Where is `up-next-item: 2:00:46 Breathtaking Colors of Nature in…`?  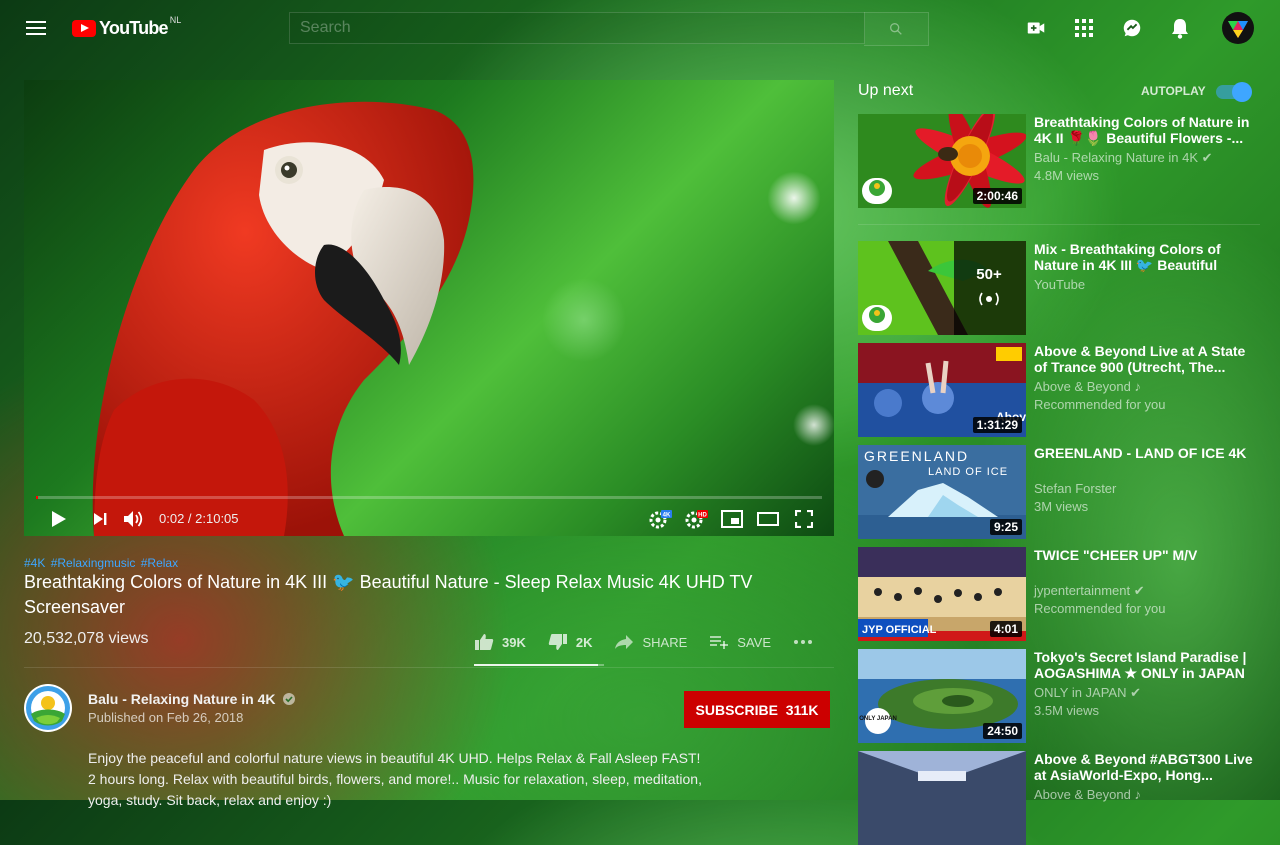 up-next-item: 2:00:46 Breathtaking Colors of Nature in… is located at coordinates (1059, 161).